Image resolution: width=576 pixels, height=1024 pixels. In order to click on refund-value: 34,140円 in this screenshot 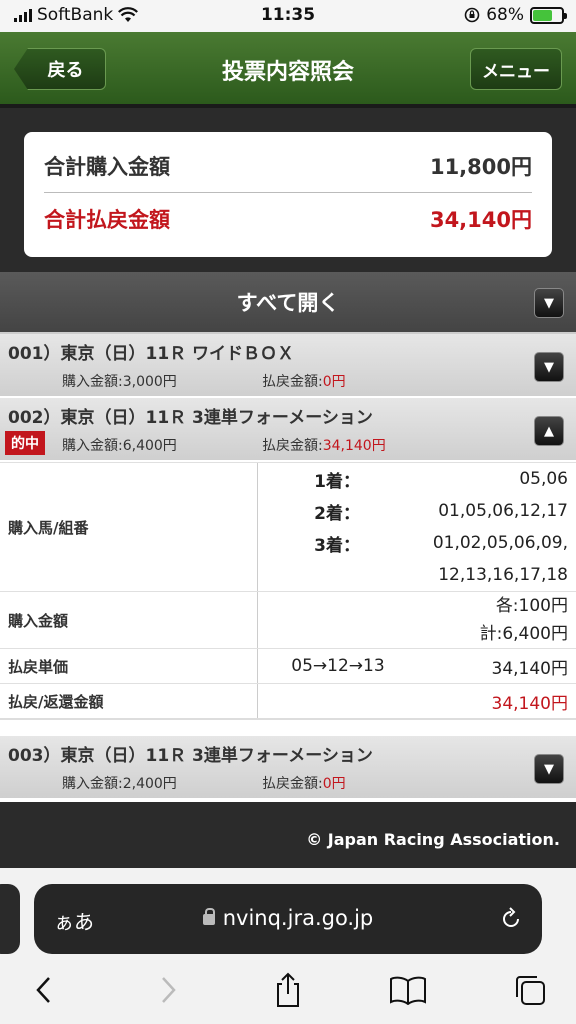, I will do `click(529, 703)`.